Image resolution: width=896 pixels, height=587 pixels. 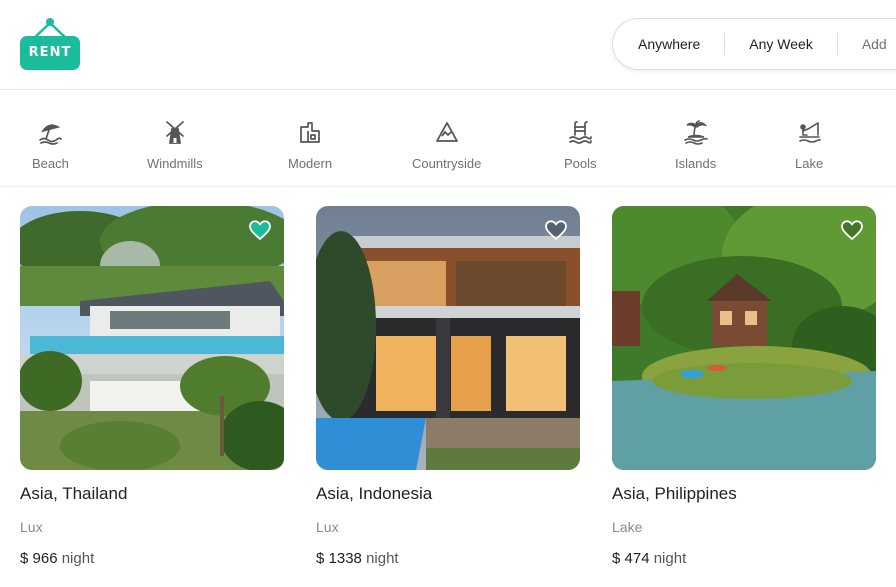 I want to click on category-label: Beach, so click(x=50, y=163).